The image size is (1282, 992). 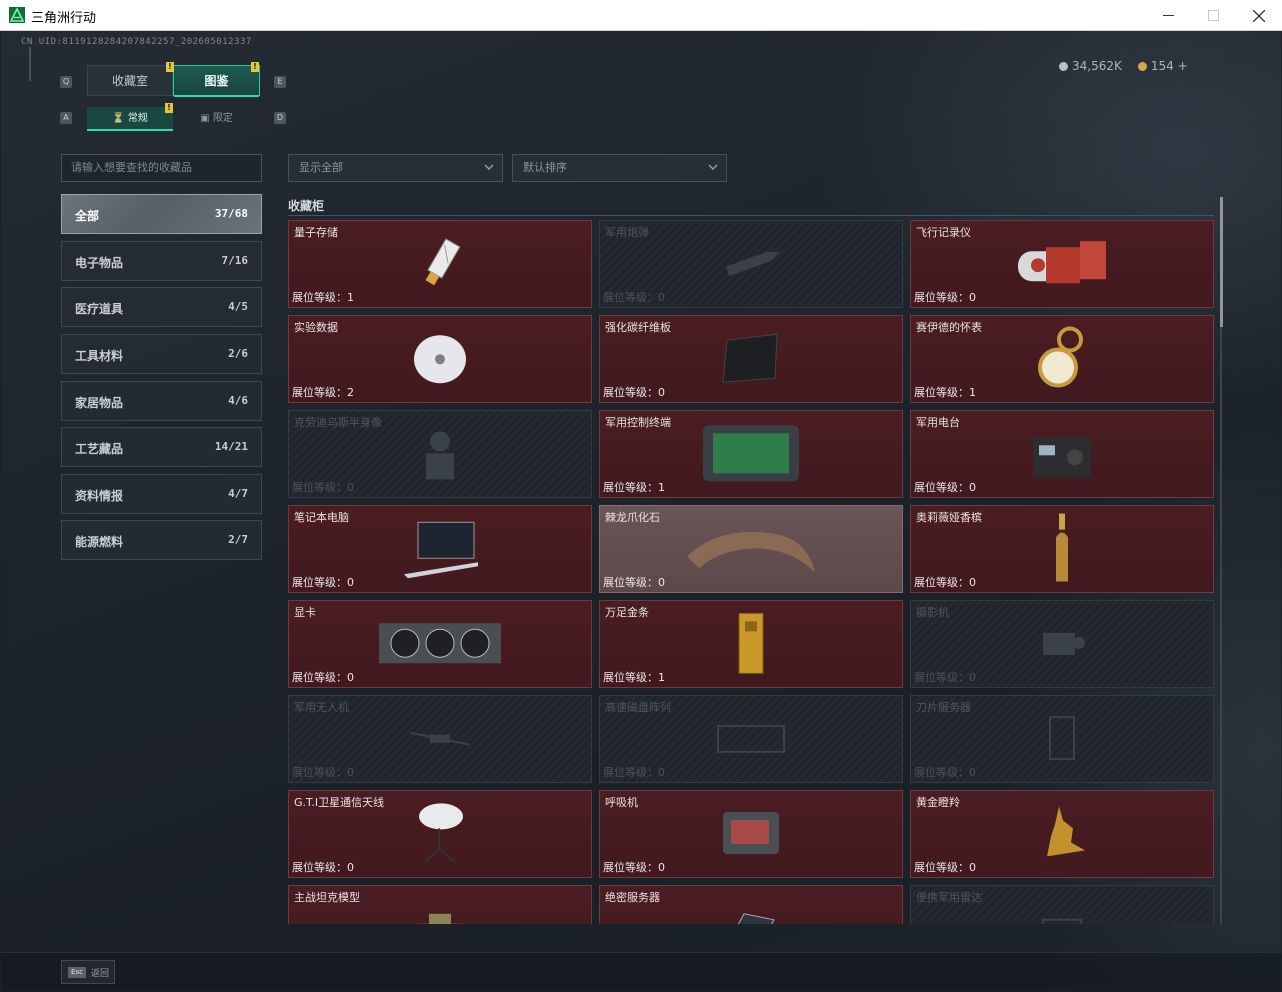 I want to click on gold-coin-icon, so click(x=1142, y=66).